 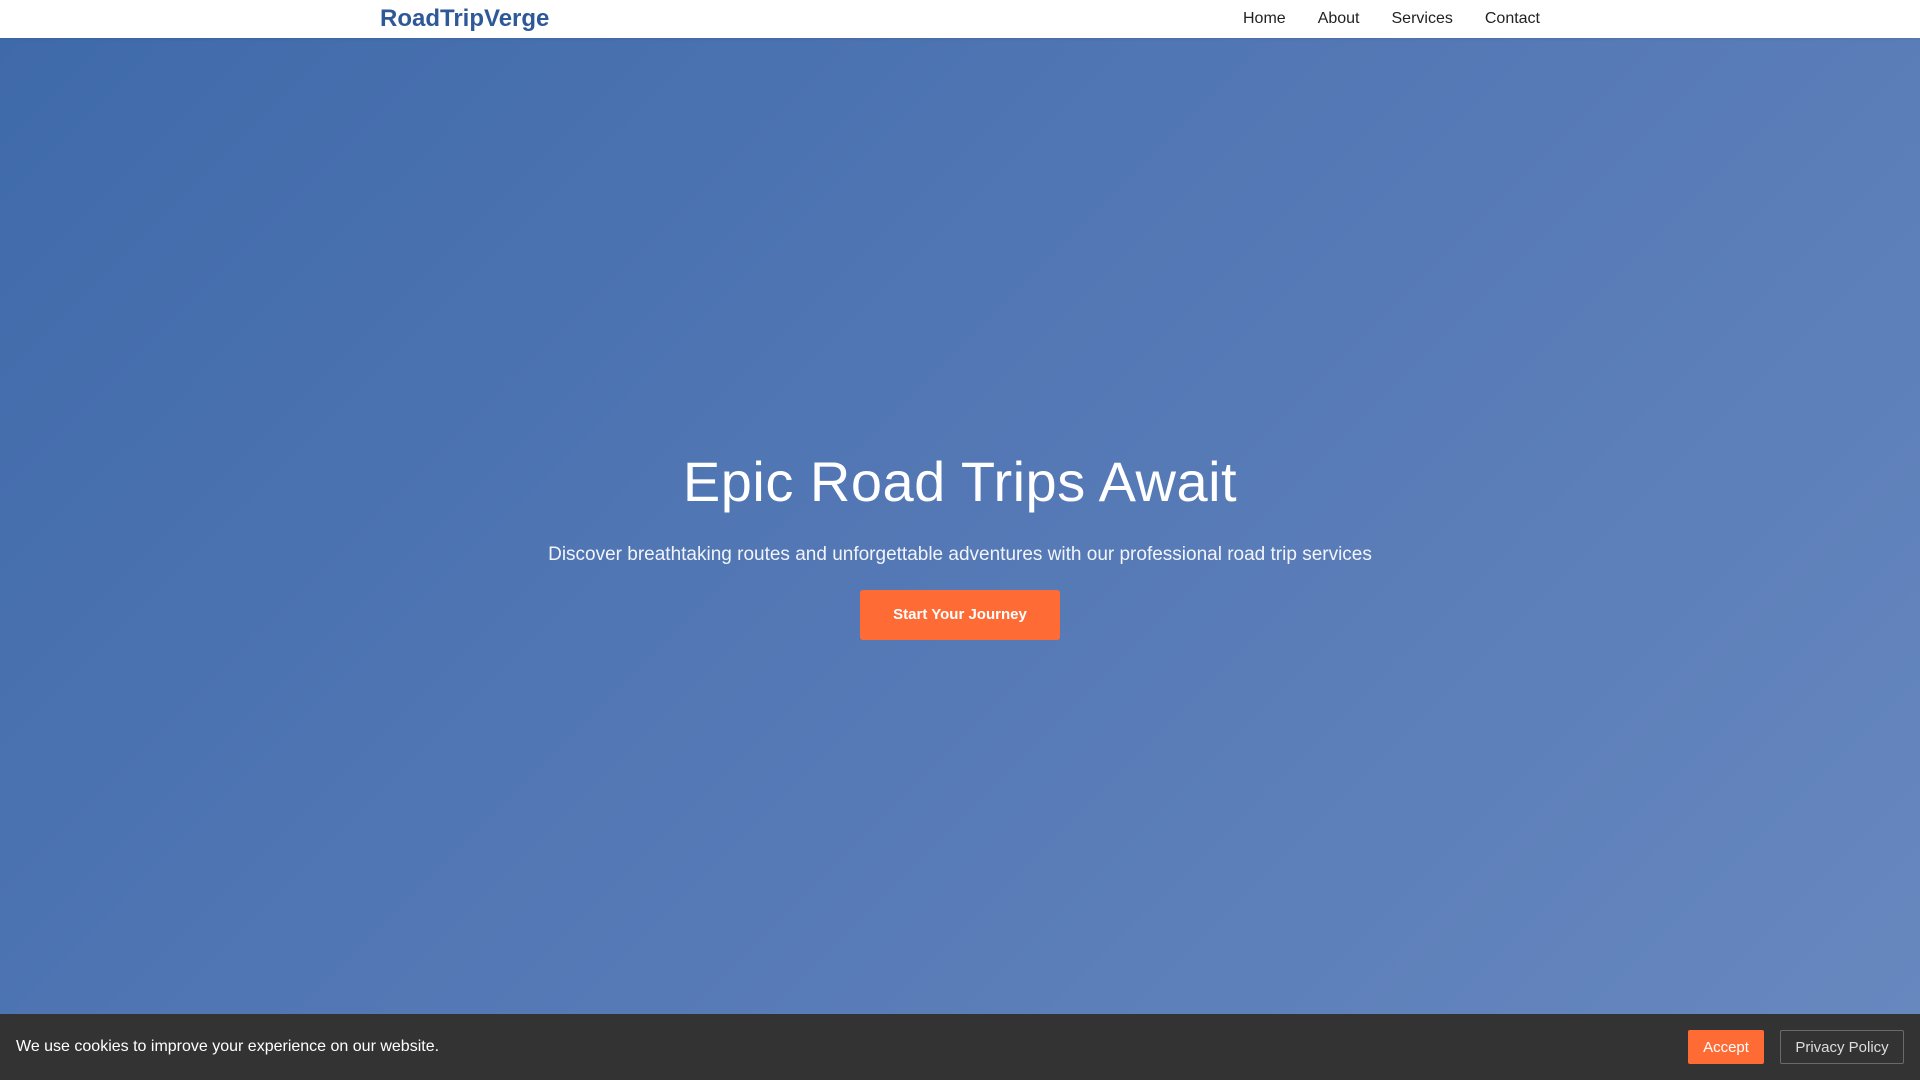 What do you see at coordinates (960, 615) in the screenshot?
I see `start-journey-button: Start Your Journey` at bounding box center [960, 615].